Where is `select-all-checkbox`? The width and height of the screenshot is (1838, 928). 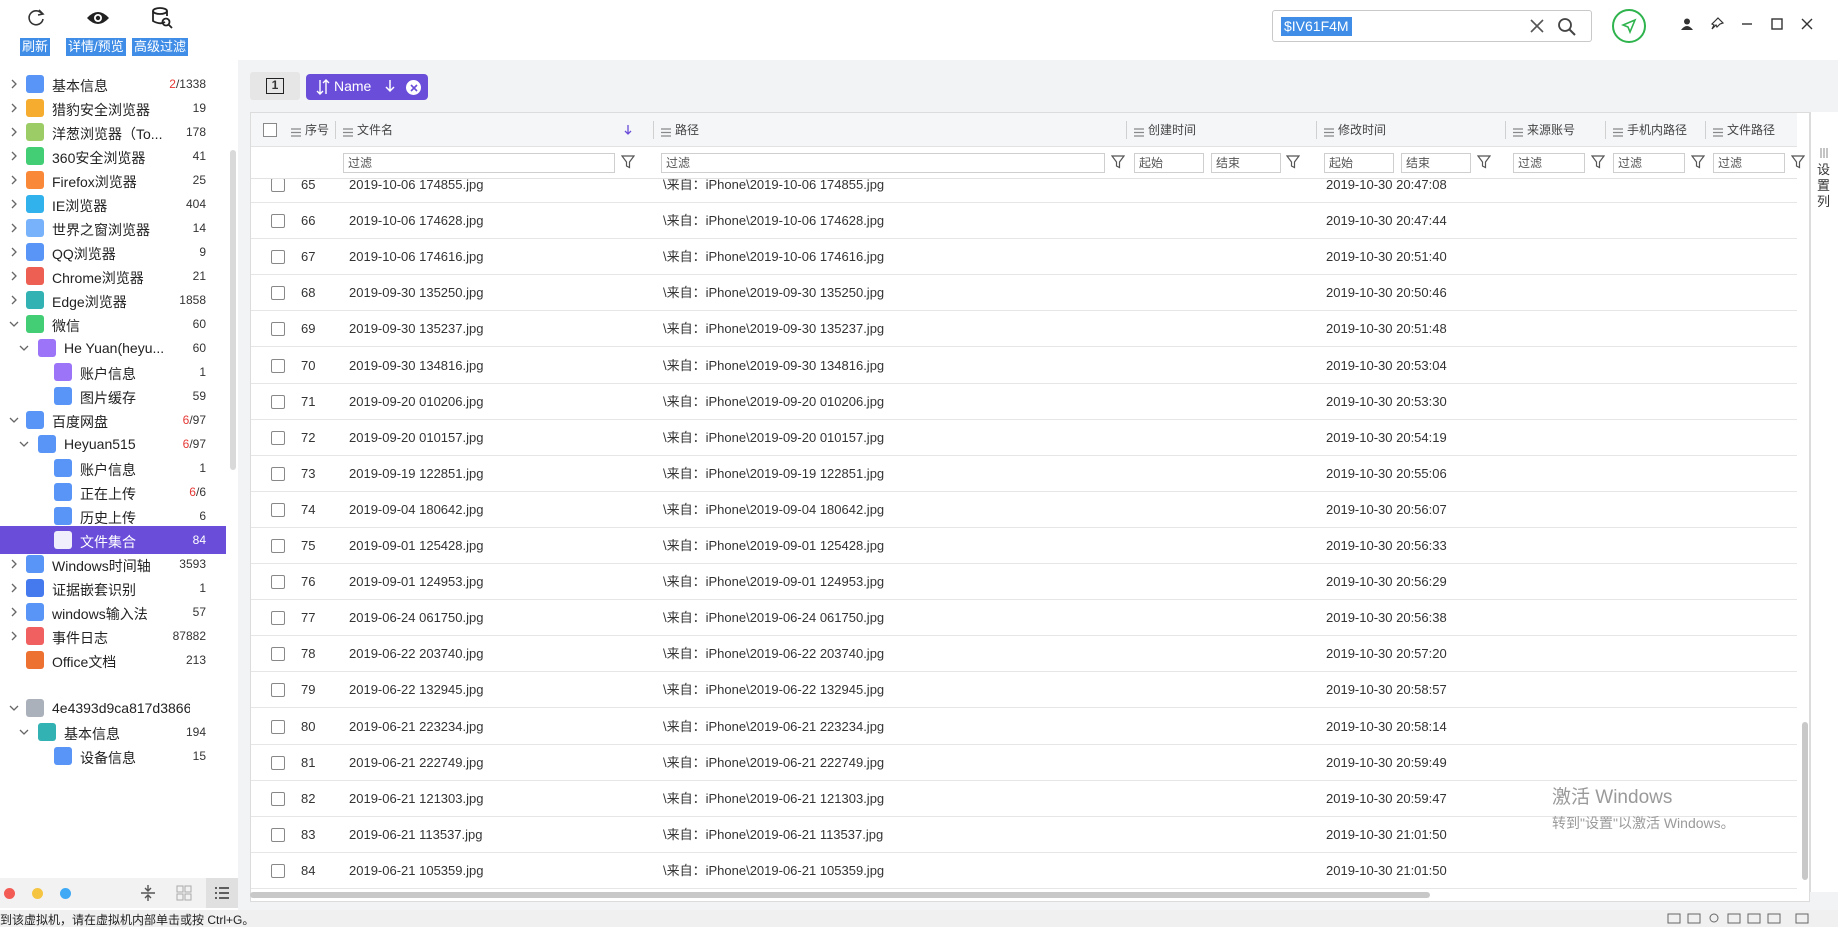 select-all-checkbox is located at coordinates (270, 130).